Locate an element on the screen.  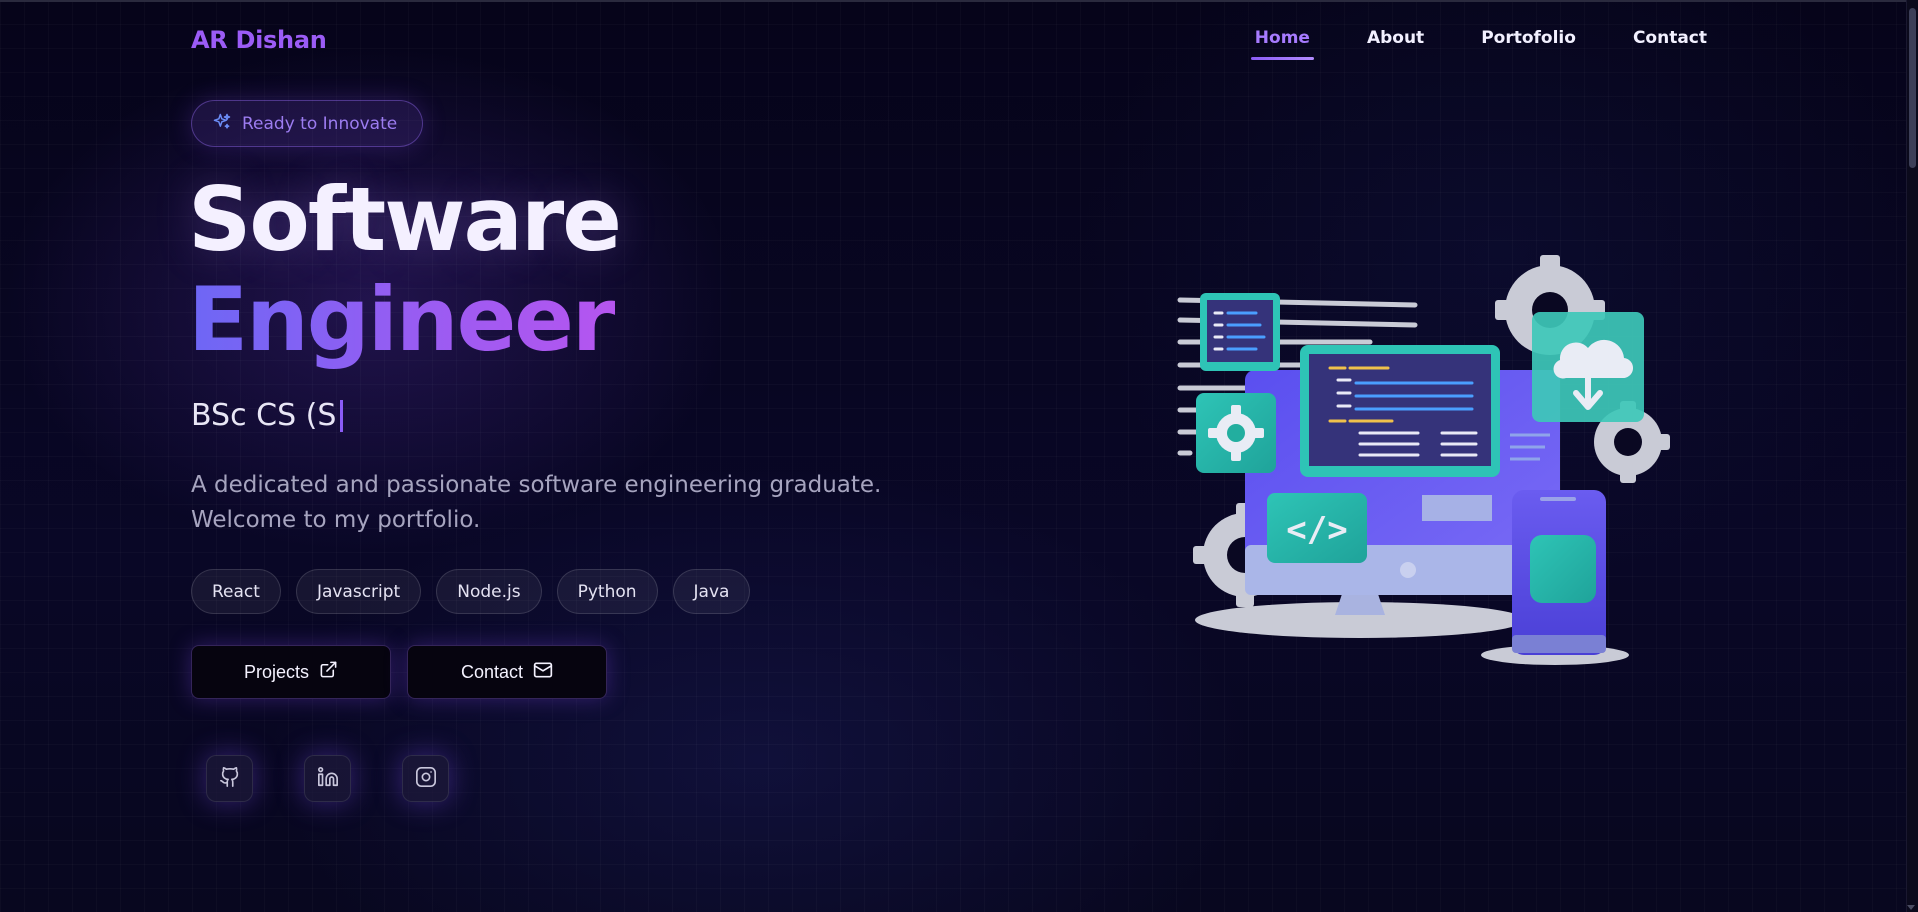
hero-illustration: </> is located at coordinates (1420, 460).